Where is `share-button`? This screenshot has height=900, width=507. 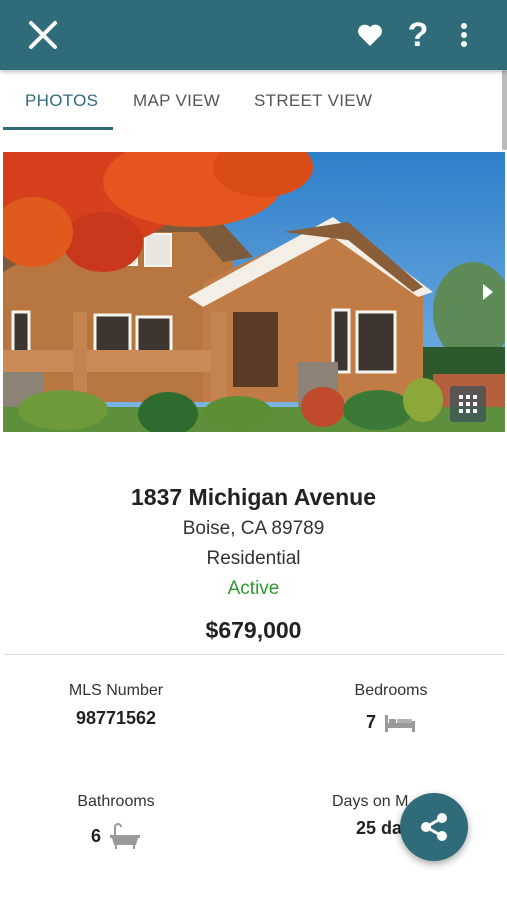 share-button is located at coordinates (434, 827).